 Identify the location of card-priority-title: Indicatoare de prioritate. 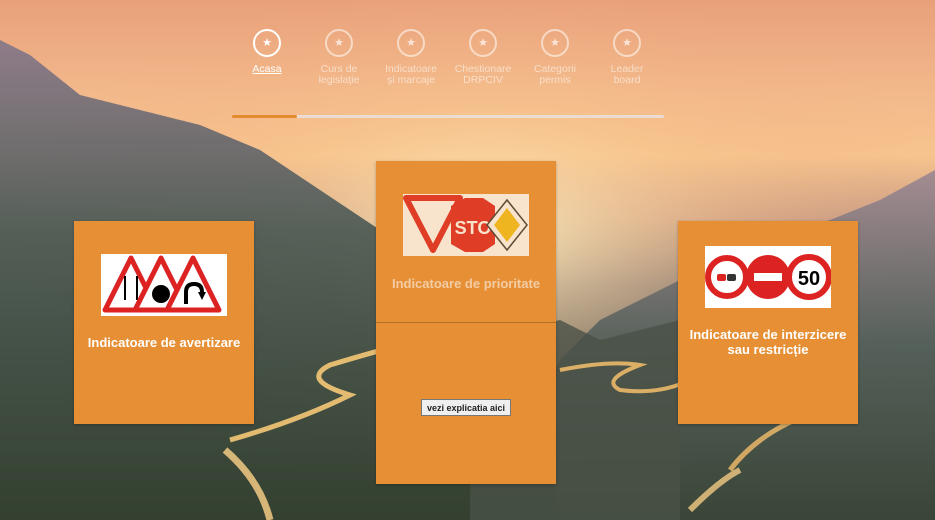
(466, 283).